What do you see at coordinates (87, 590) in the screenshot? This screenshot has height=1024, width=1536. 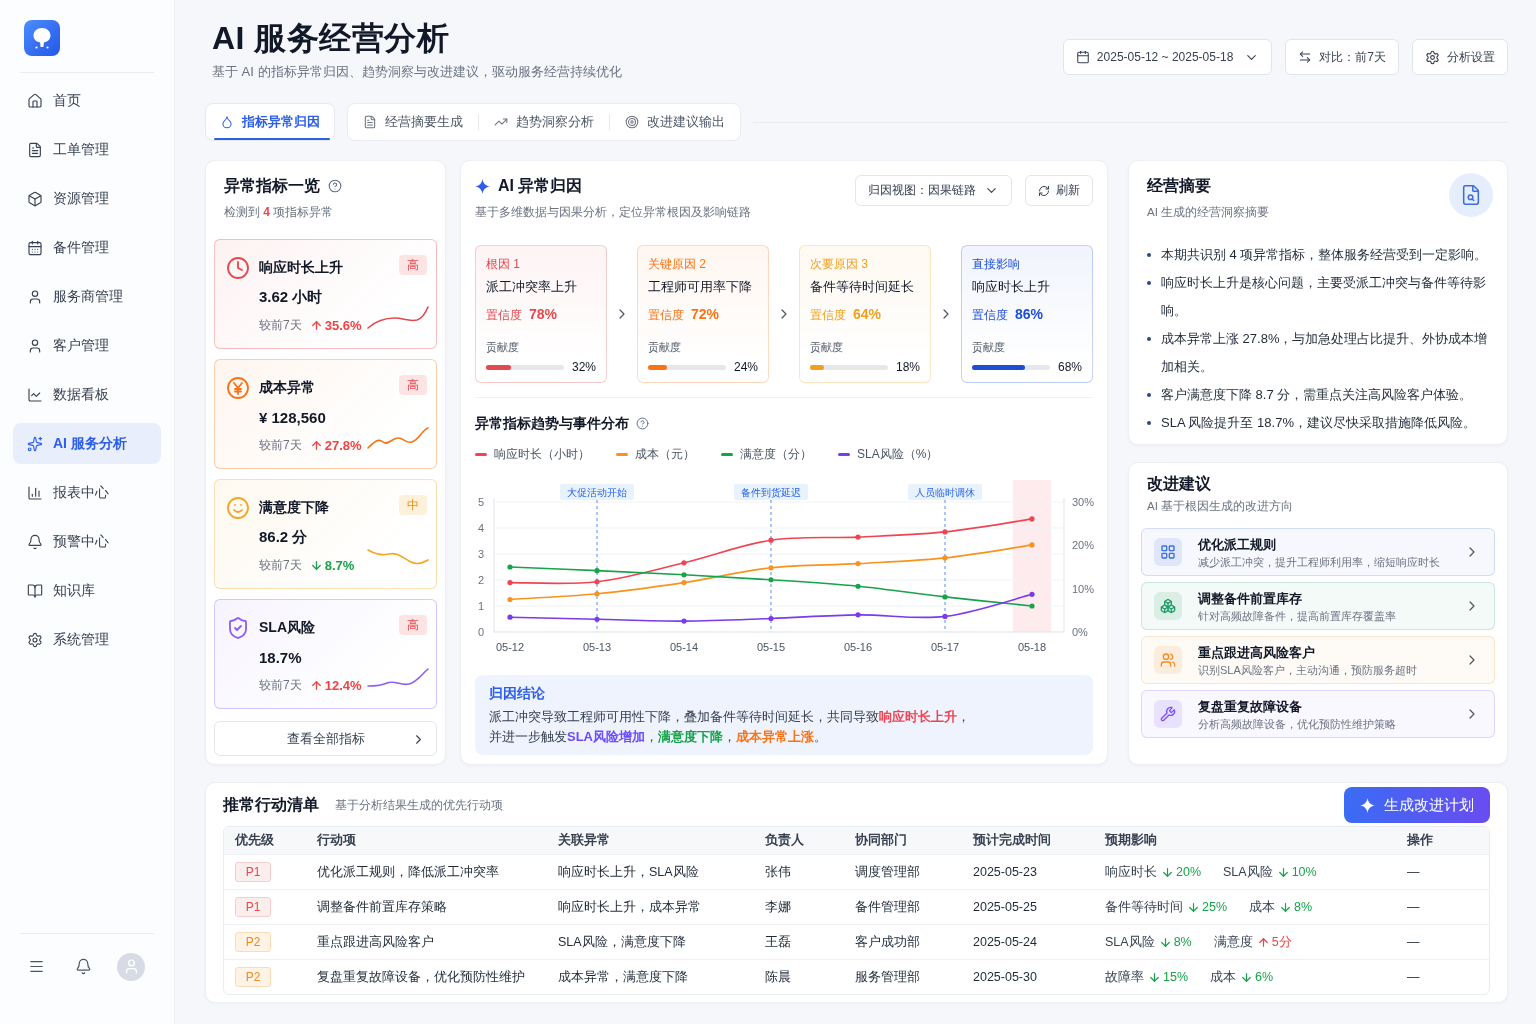 I see `nav-item: 知识库` at bounding box center [87, 590].